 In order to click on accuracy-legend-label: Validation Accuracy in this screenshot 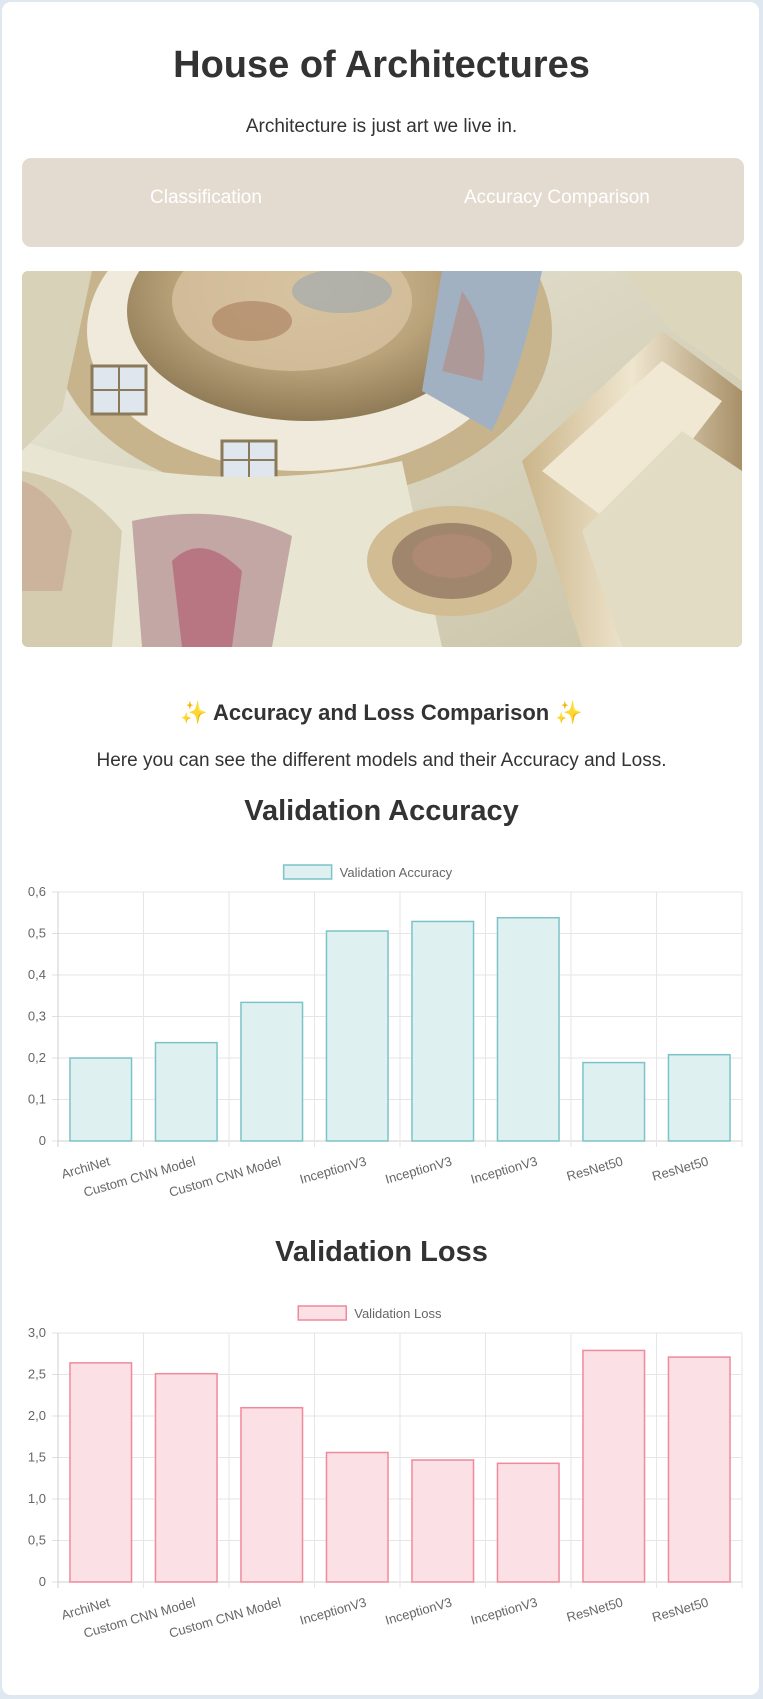, I will do `click(396, 872)`.